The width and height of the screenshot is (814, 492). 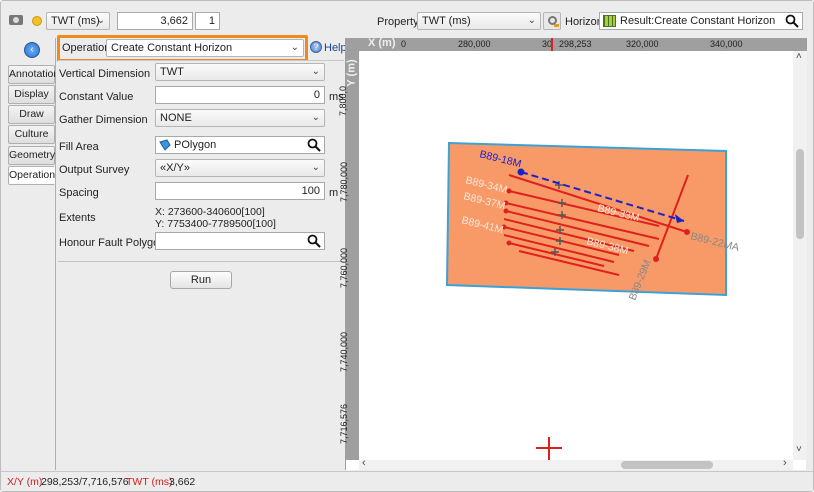 I want to click on extents-x: X: 273600-340600[100], so click(x=210, y=212).